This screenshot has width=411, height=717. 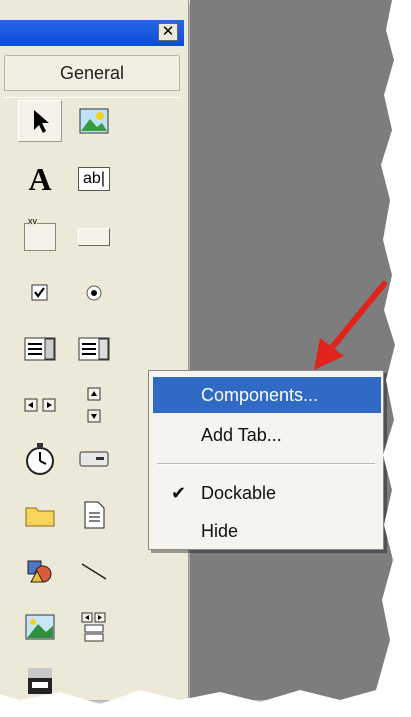 I want to click on menu-item-dockable-label: Dockable, so click(x=239, y=493).